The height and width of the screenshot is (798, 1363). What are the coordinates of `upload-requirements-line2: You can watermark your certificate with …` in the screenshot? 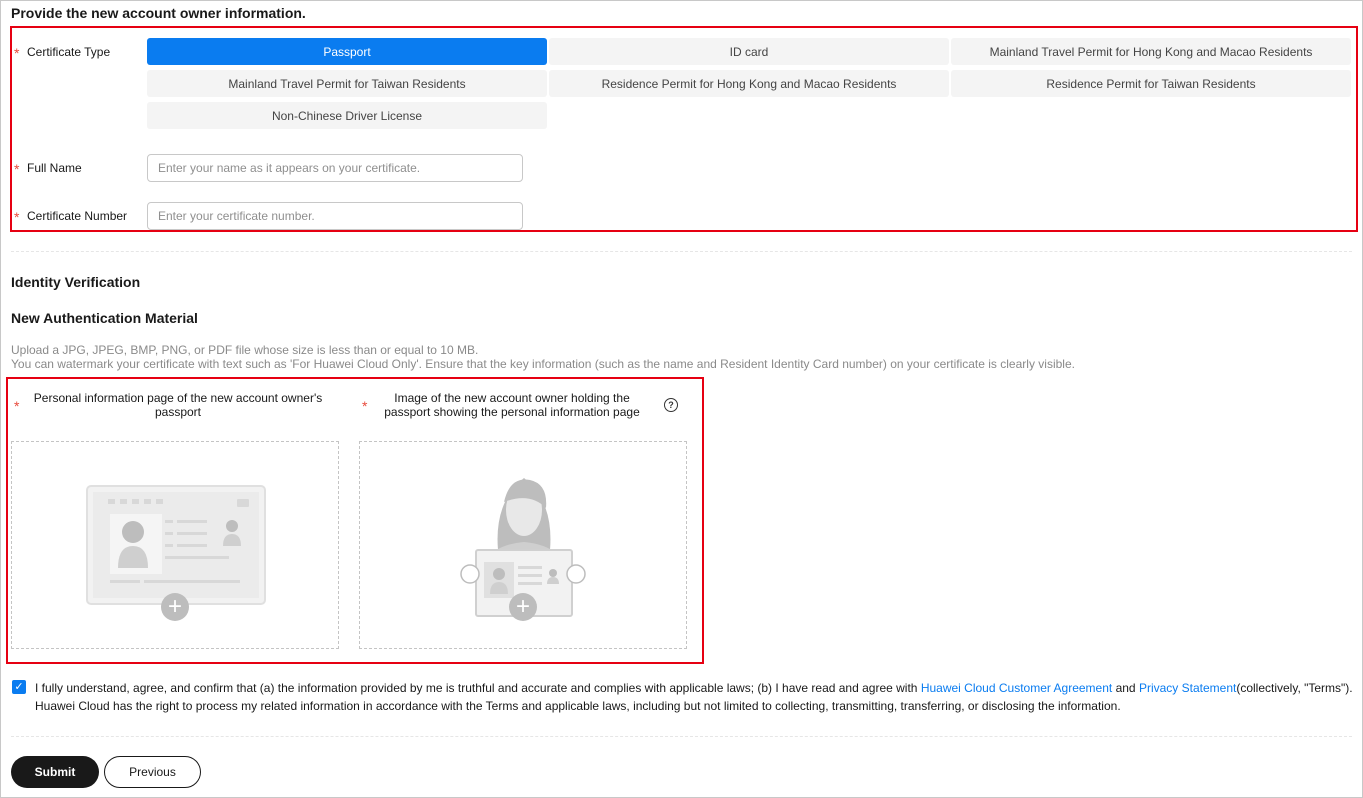 It's located at (543, 364).